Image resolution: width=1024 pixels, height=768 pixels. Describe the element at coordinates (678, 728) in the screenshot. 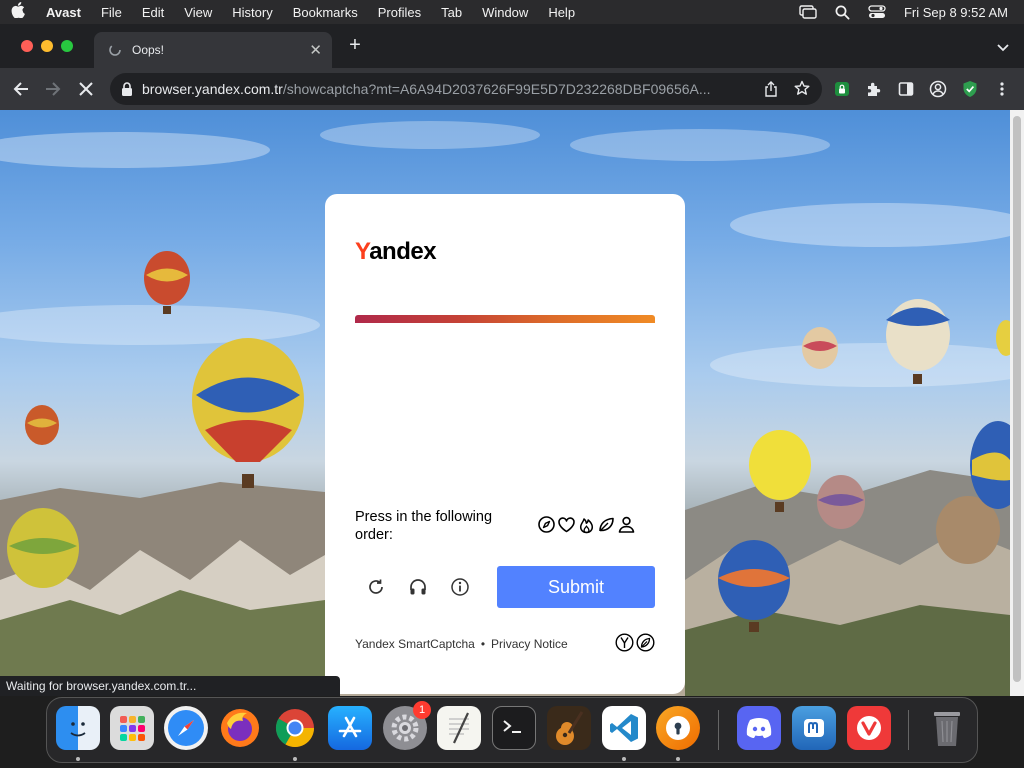

I see `avast-secure-browser-icon` at that location.